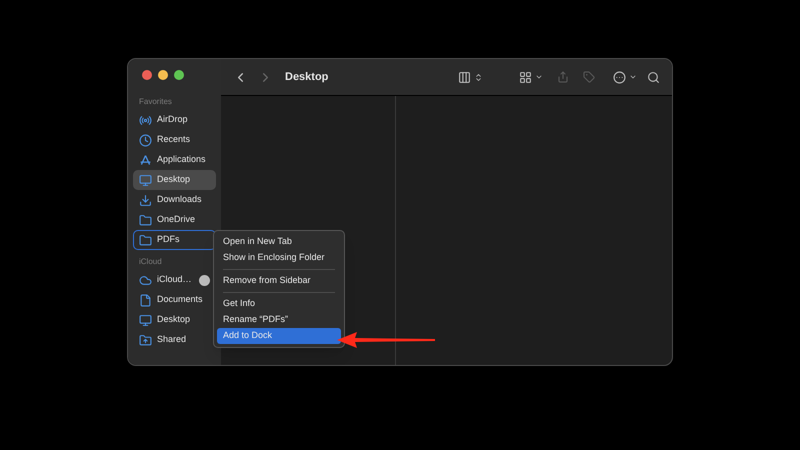  I want to click on download-icon, so click(145, 200).